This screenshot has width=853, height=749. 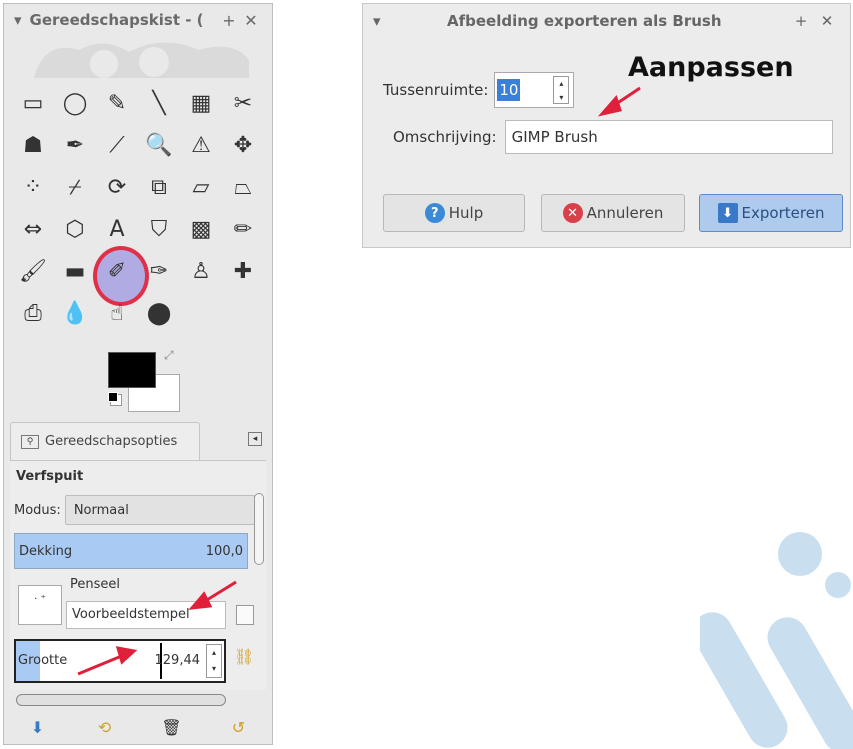 I want to click on by-color-select-icon-glyph: ▦, so click(x=201, y=103).